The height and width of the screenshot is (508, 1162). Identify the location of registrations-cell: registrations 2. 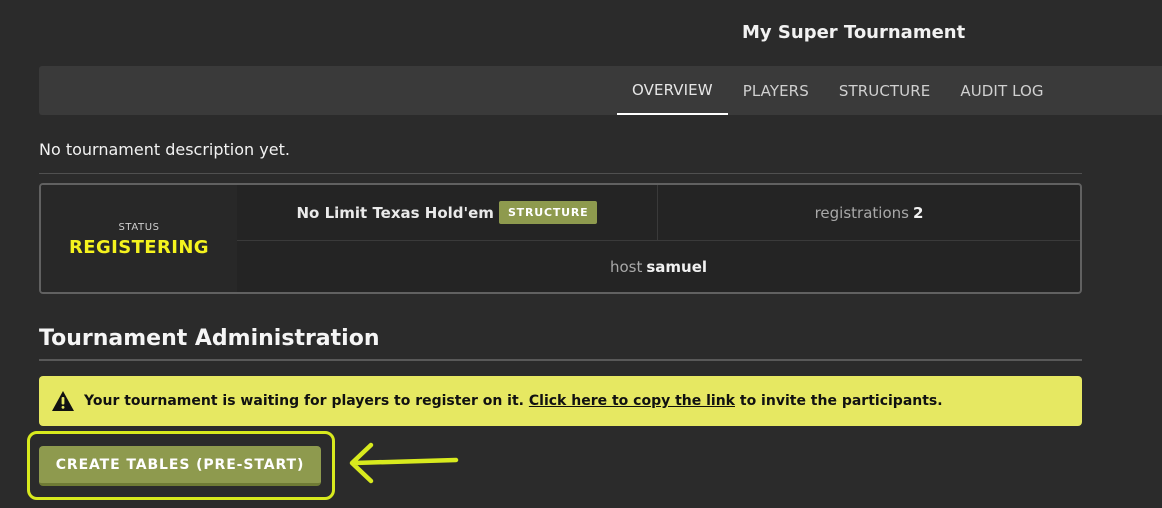
(869, 213).